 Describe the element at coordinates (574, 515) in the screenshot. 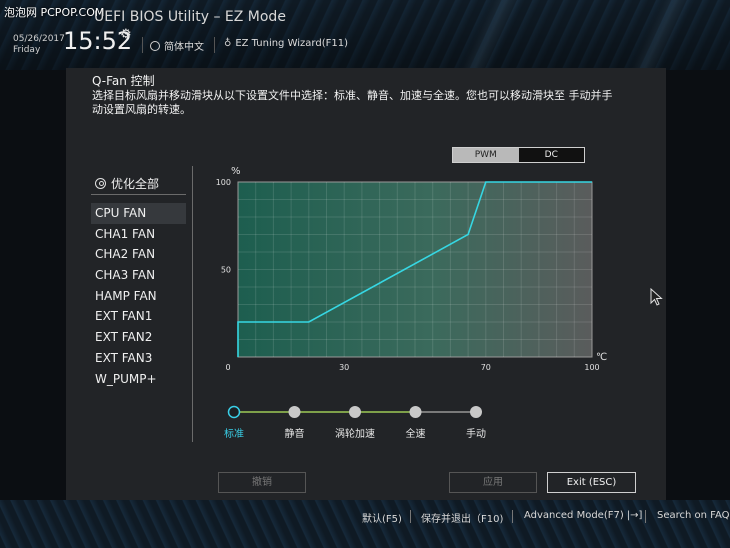

I see `advanced-mode-label: Advanced Mode(F7)` at that location.